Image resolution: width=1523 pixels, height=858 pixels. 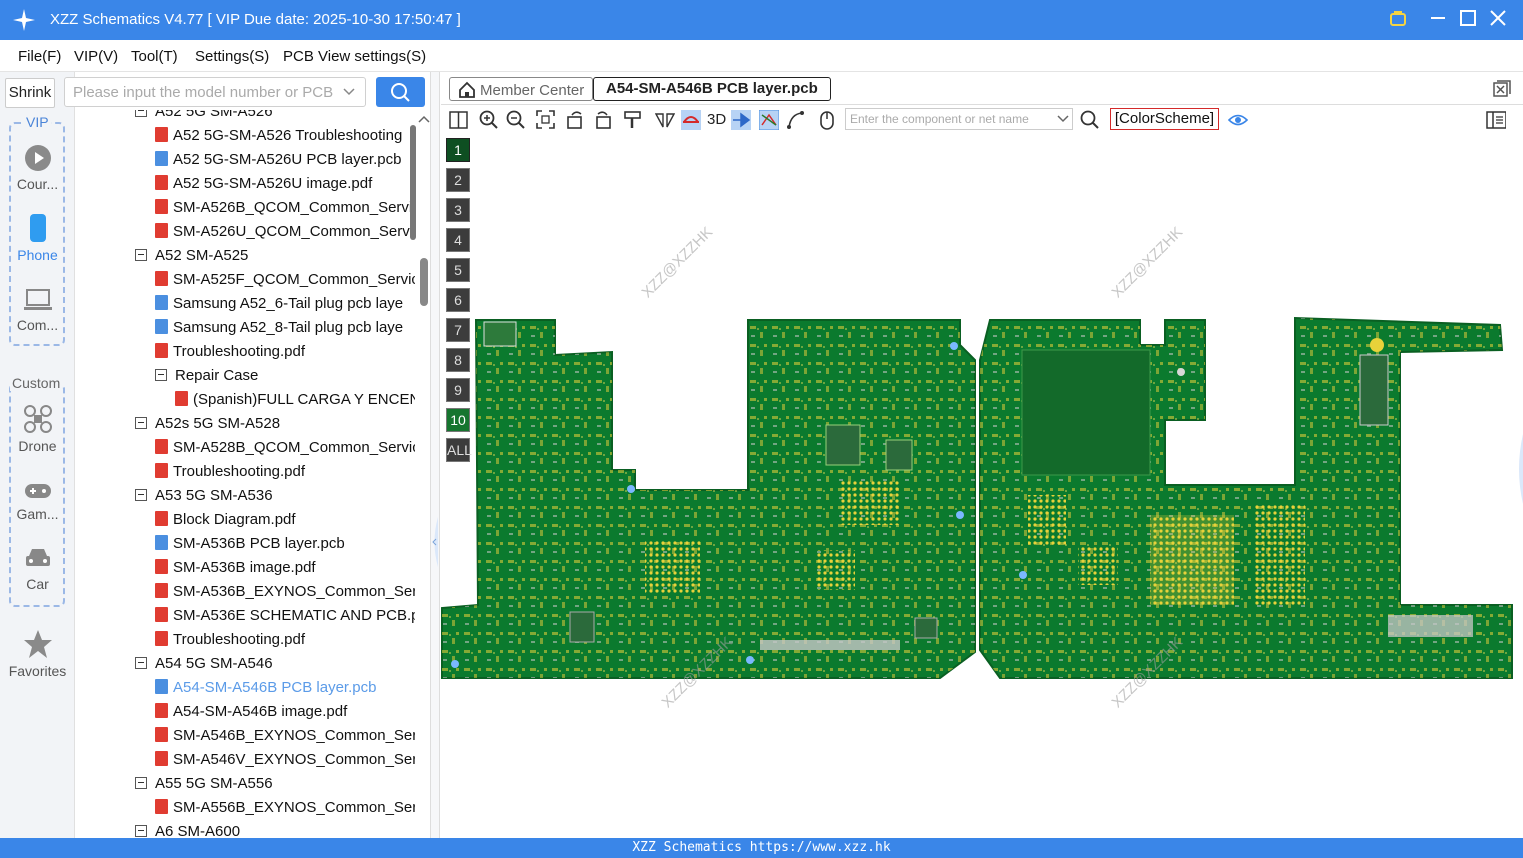 What do you see at coordinates (1519, 469) in the screenshot?
I see `right-panel-handle-icon` at bounding box center [1519, 469].